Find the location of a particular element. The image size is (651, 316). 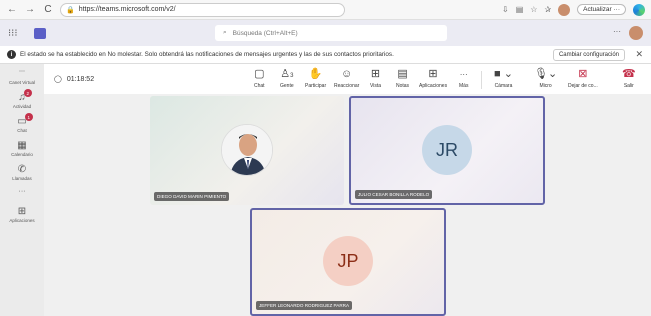

react-button: ☺ Reaccionar is located at coordinates (346, 78).